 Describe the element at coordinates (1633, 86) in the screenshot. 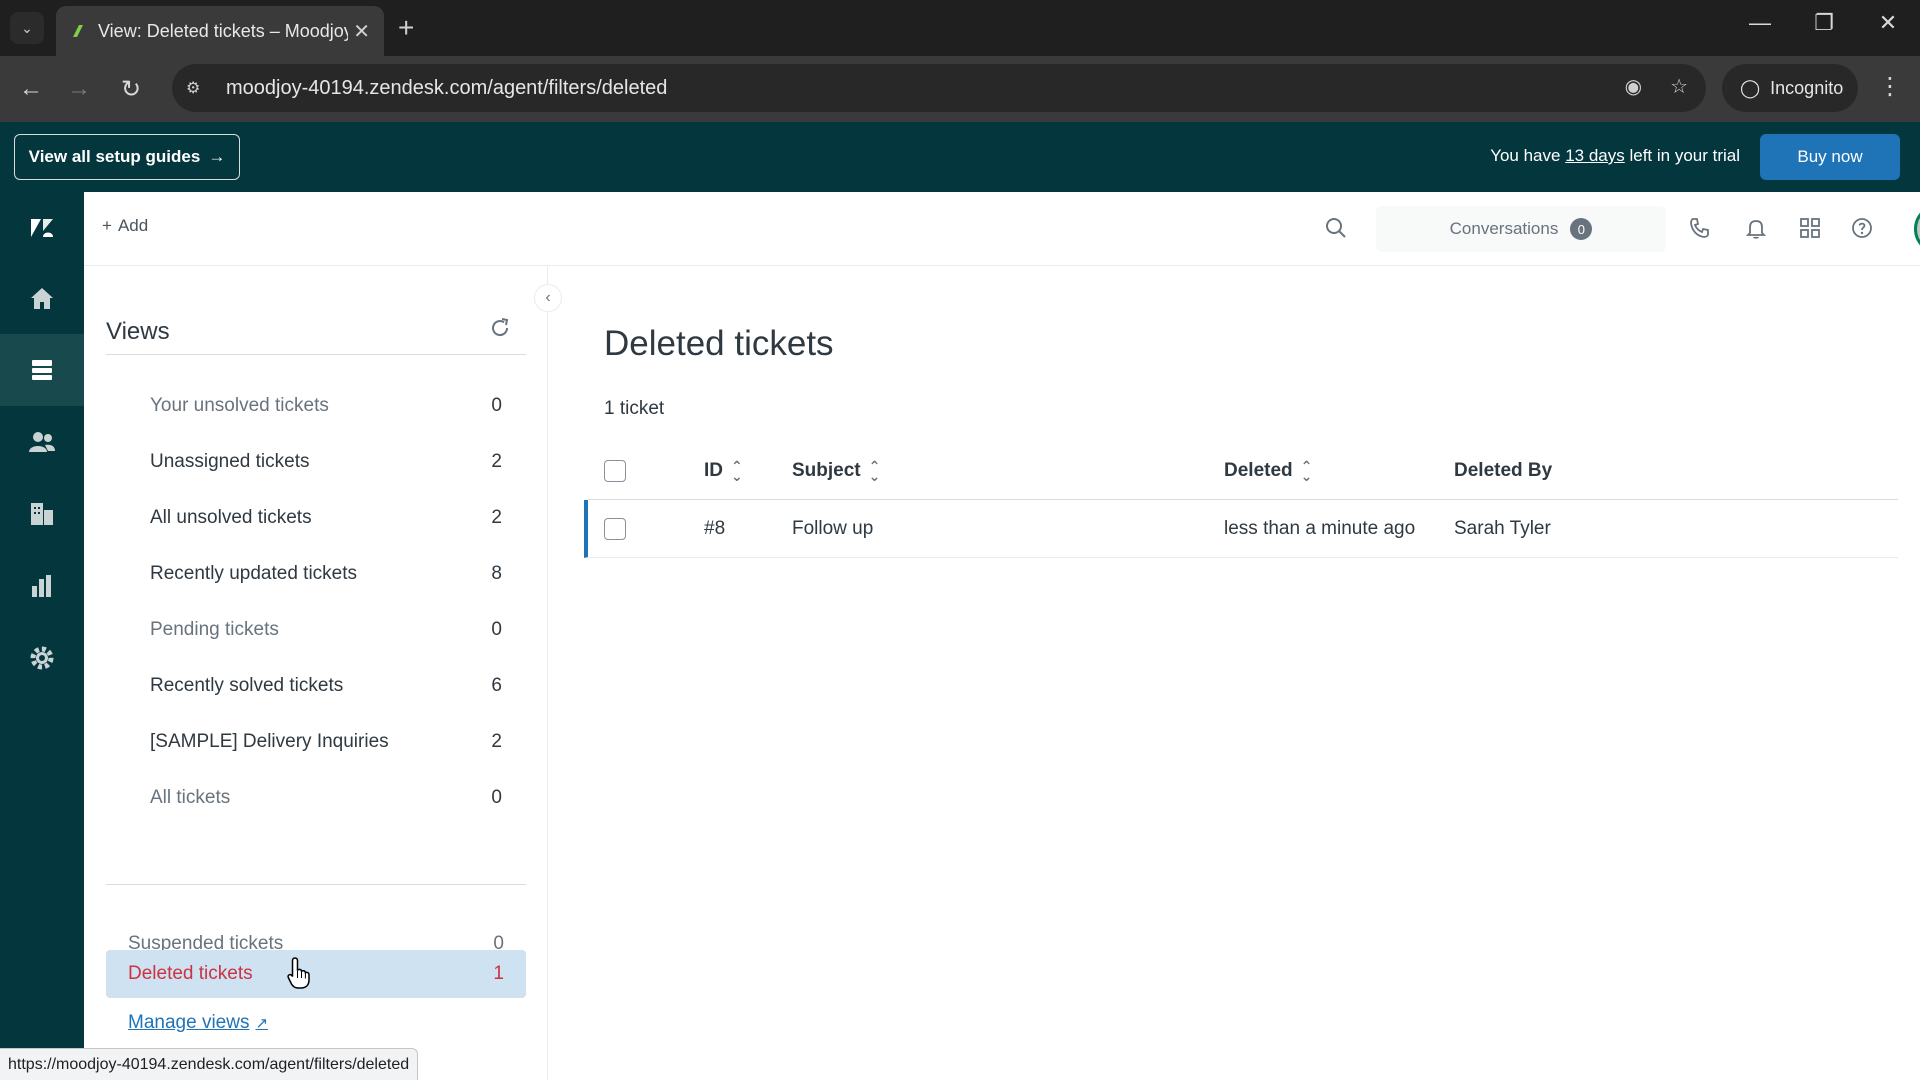

I see `eye-off-icon: ◉` at that location.